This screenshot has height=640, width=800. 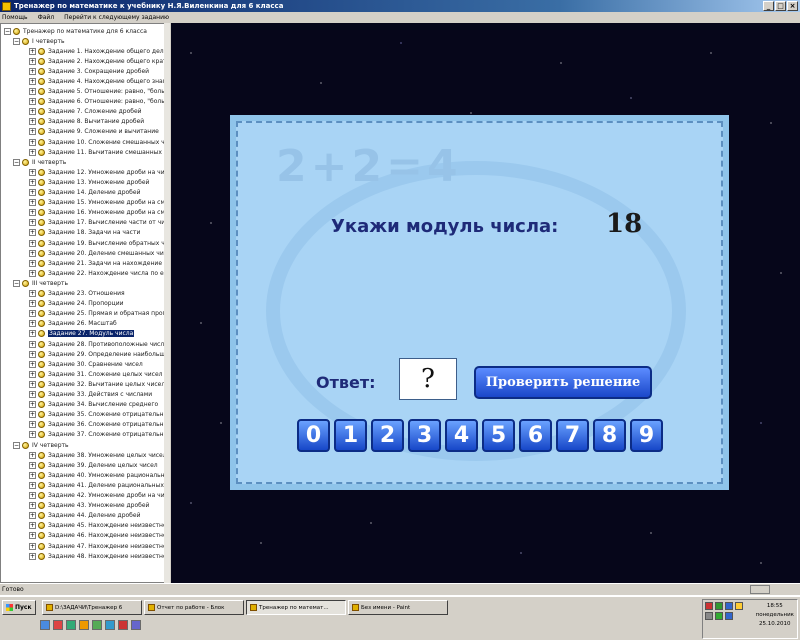 I want to click on tree-task-item: + Задание 30. Сравнение чисел, so click(x=86, y=364).